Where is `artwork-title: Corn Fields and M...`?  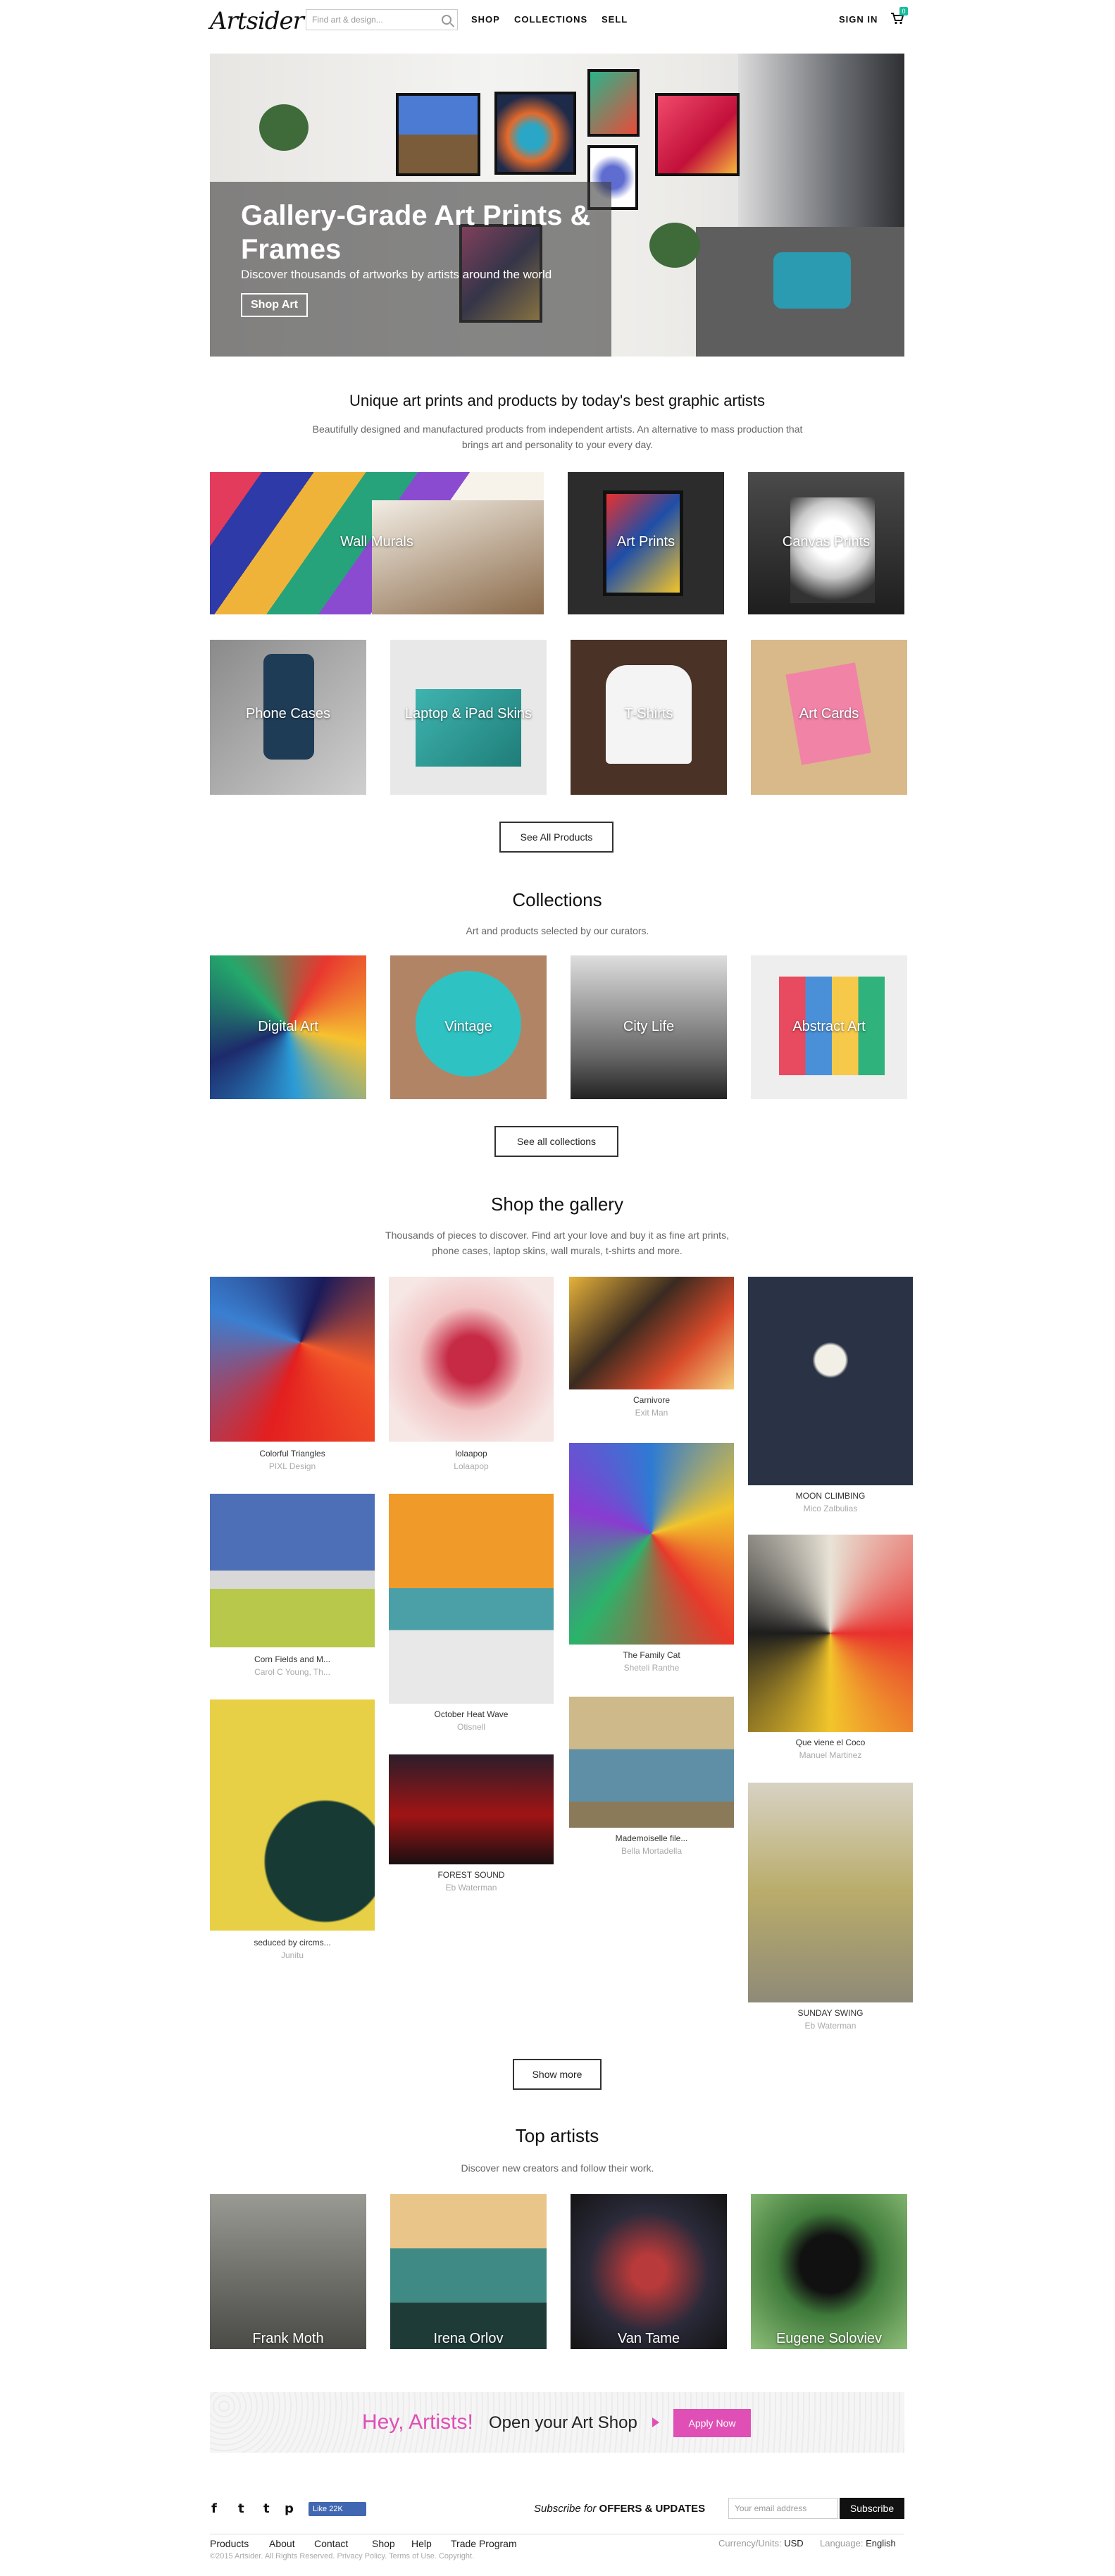 artwork-title: Corn Fields and M... is located at coordinates (292, 1659).